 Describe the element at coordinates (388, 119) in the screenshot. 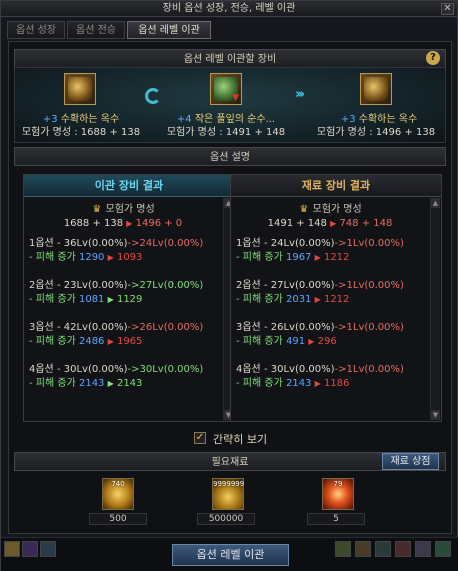

I see `result-item-title: 수확하는 옥수` at that location.